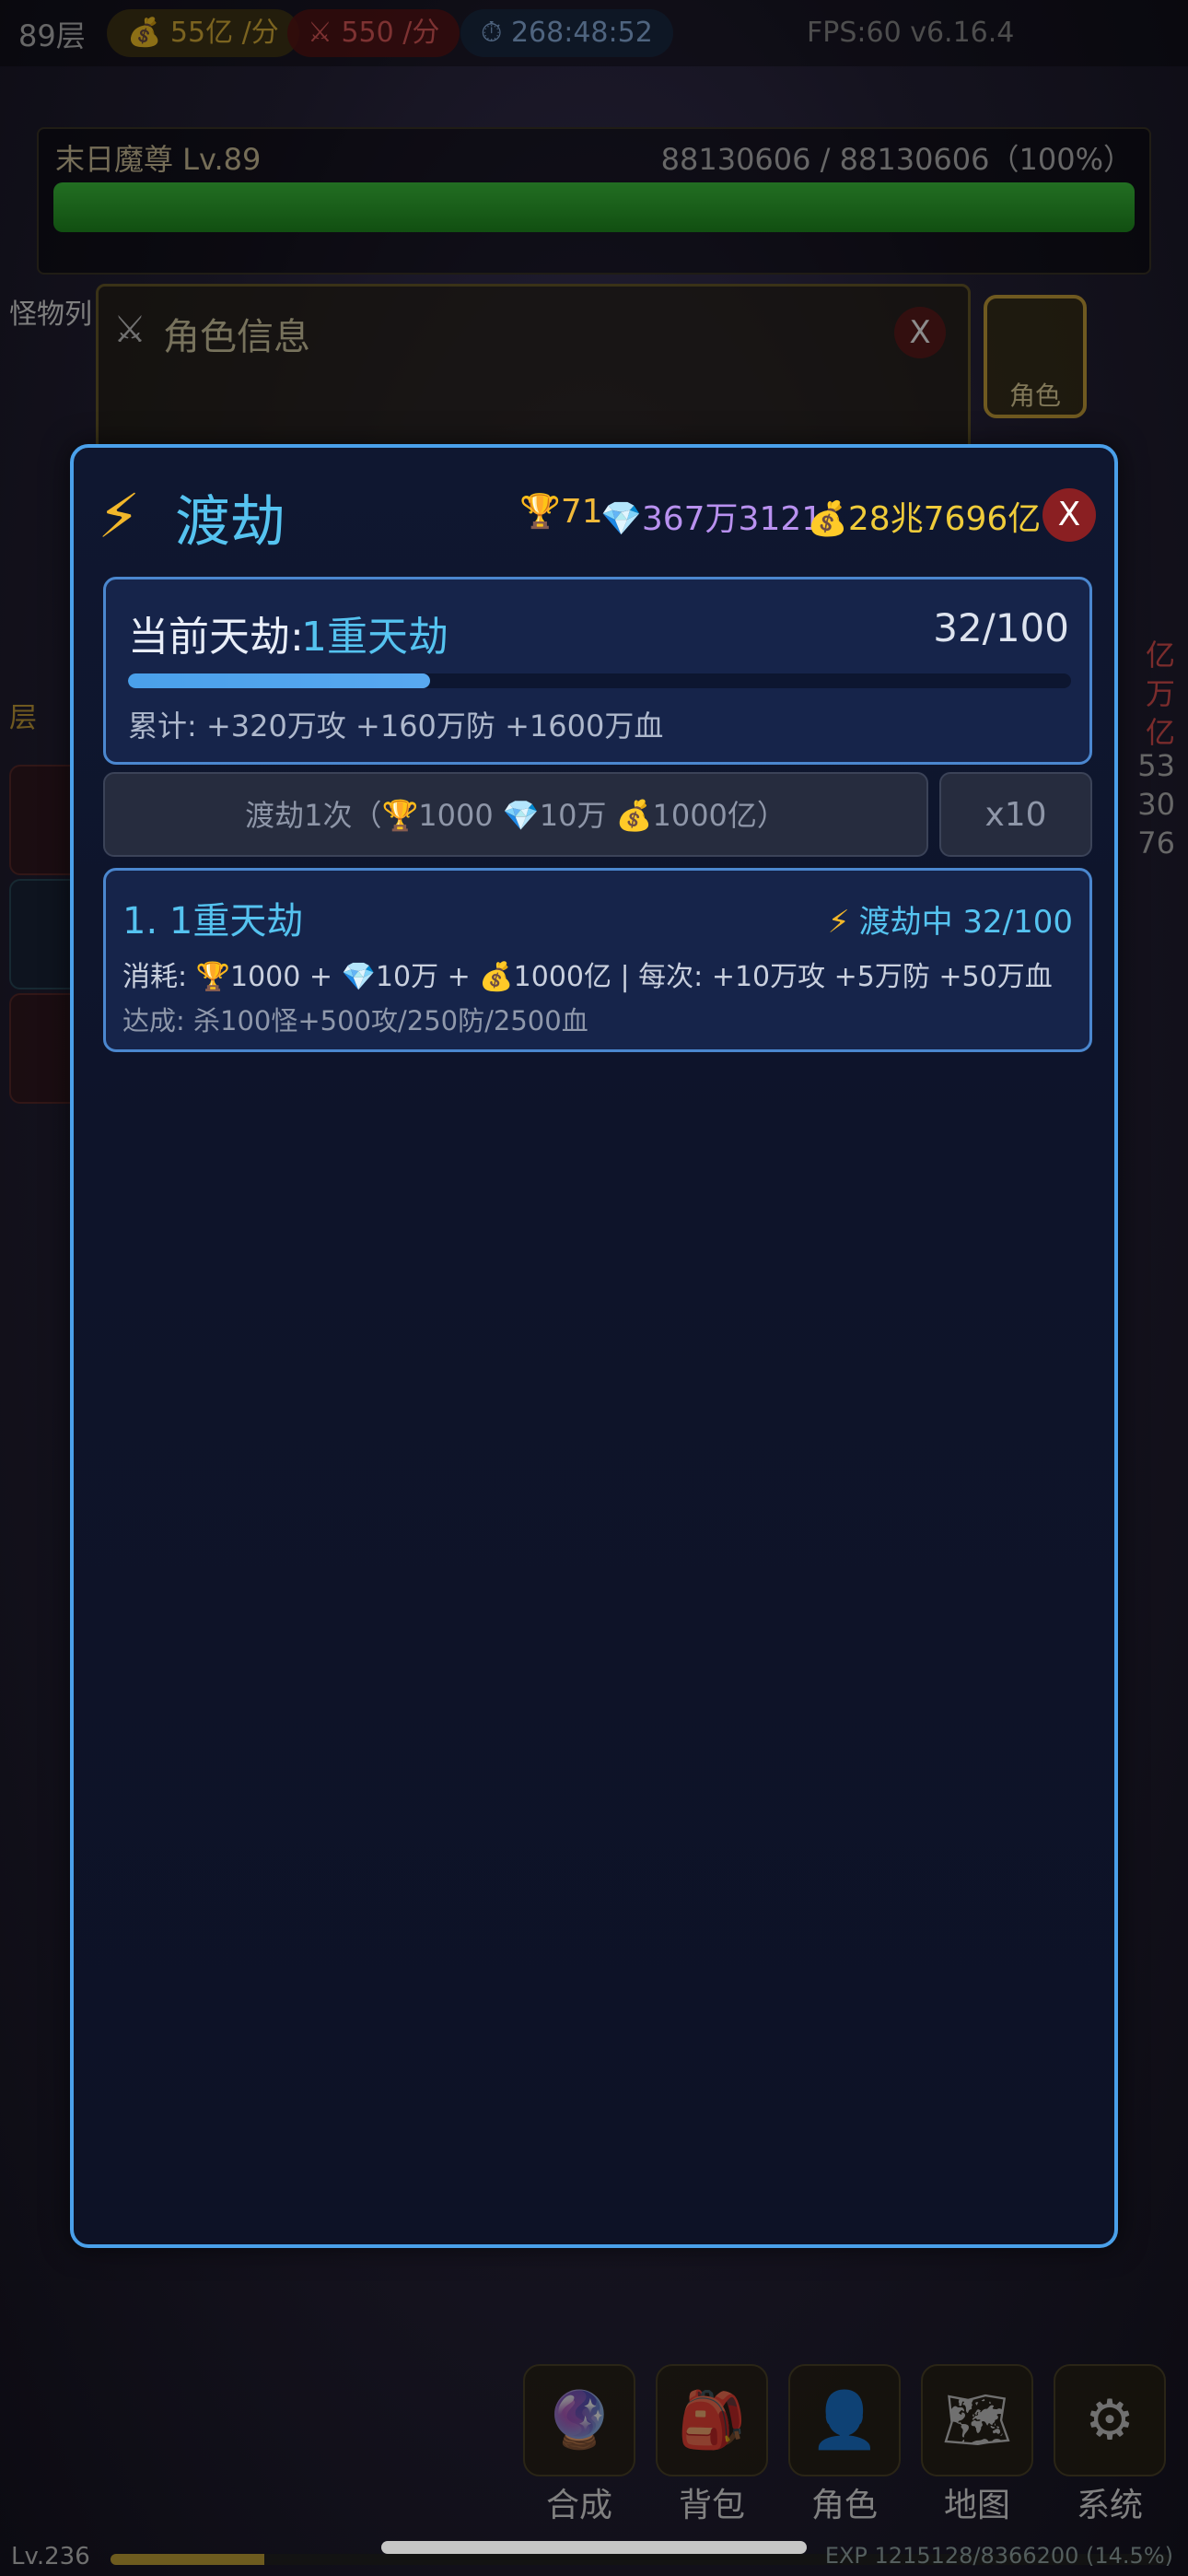  What do you see at coordinates (236, 337) in the screenshot?
I see `character-info-title: 角色信息` at bounding box center [236, 337].